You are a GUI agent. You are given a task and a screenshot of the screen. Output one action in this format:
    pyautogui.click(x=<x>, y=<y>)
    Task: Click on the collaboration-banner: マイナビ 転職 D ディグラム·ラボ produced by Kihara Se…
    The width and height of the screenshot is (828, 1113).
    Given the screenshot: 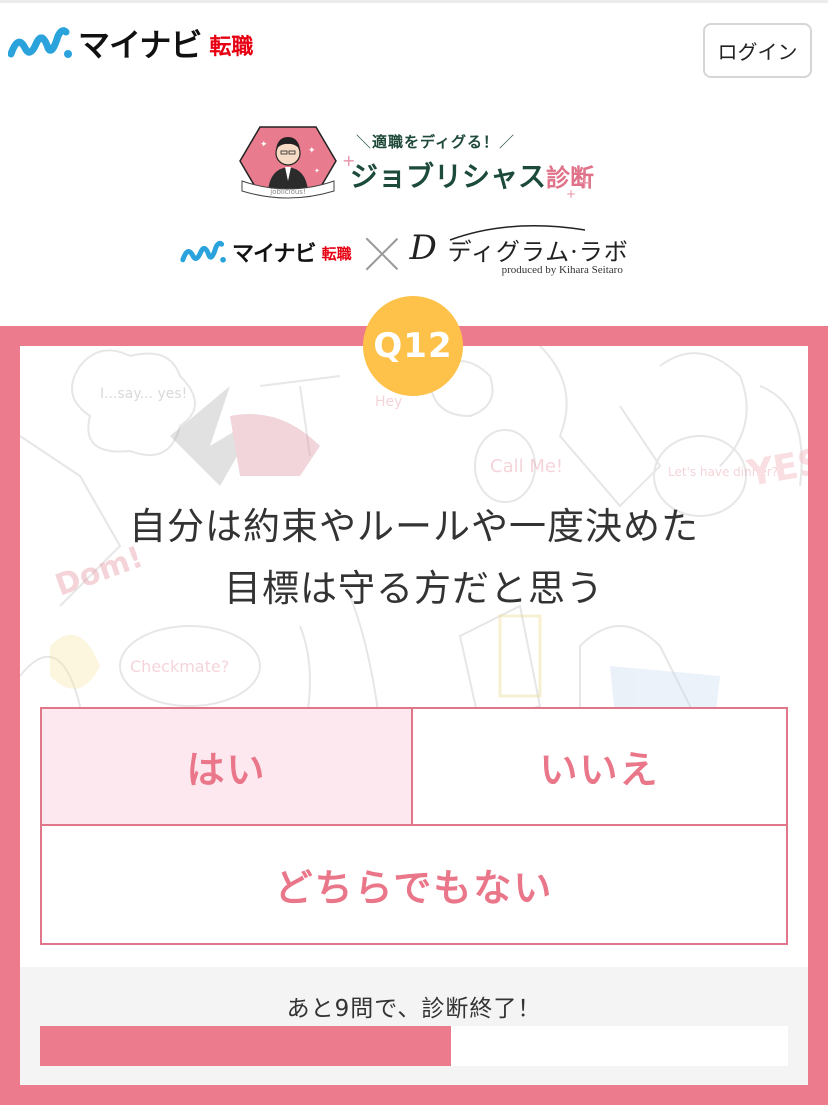 What is the action you would take?
    pyautogui.click(x=420, y=252)
    